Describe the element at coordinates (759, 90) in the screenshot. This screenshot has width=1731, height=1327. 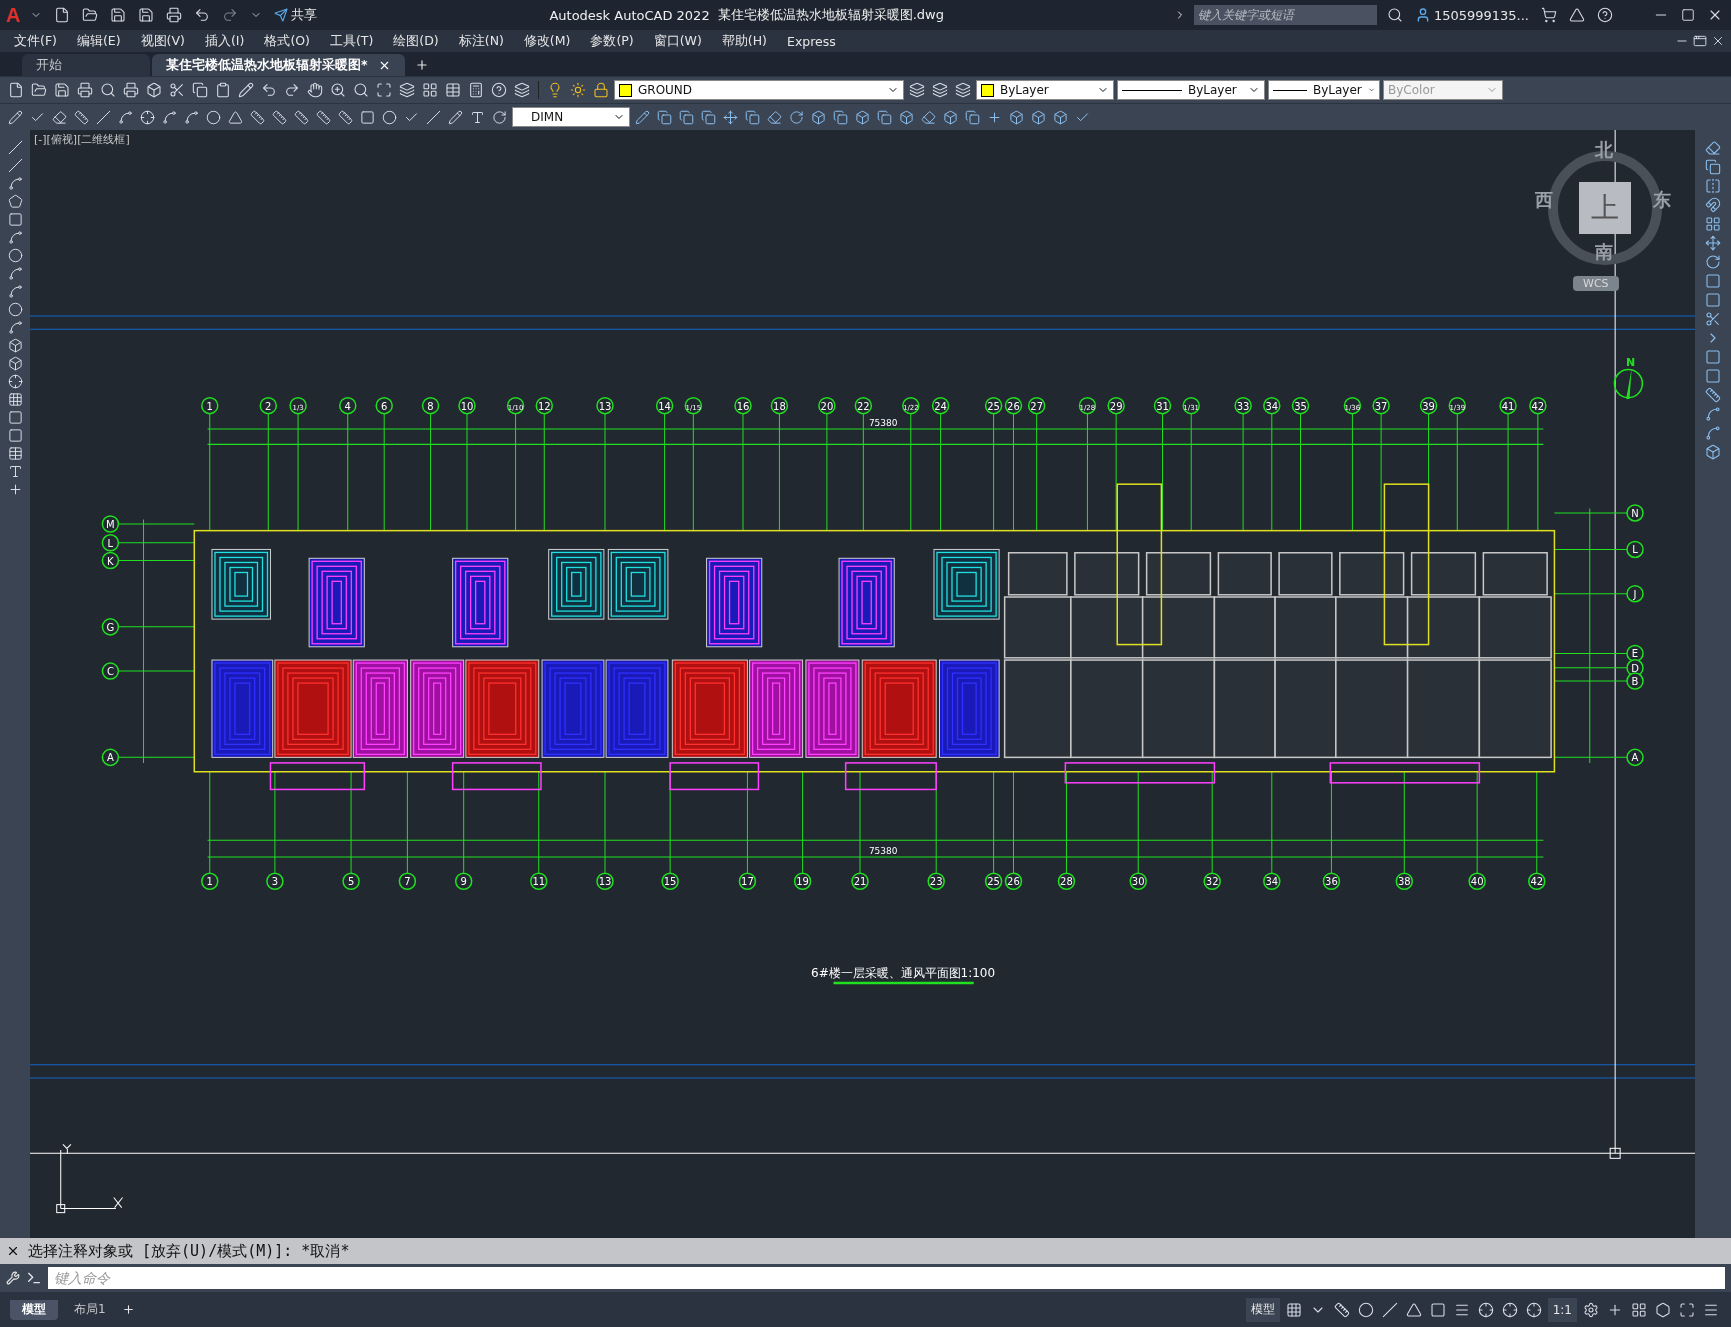
I see `layer-dropdown: GROUND` at that location.